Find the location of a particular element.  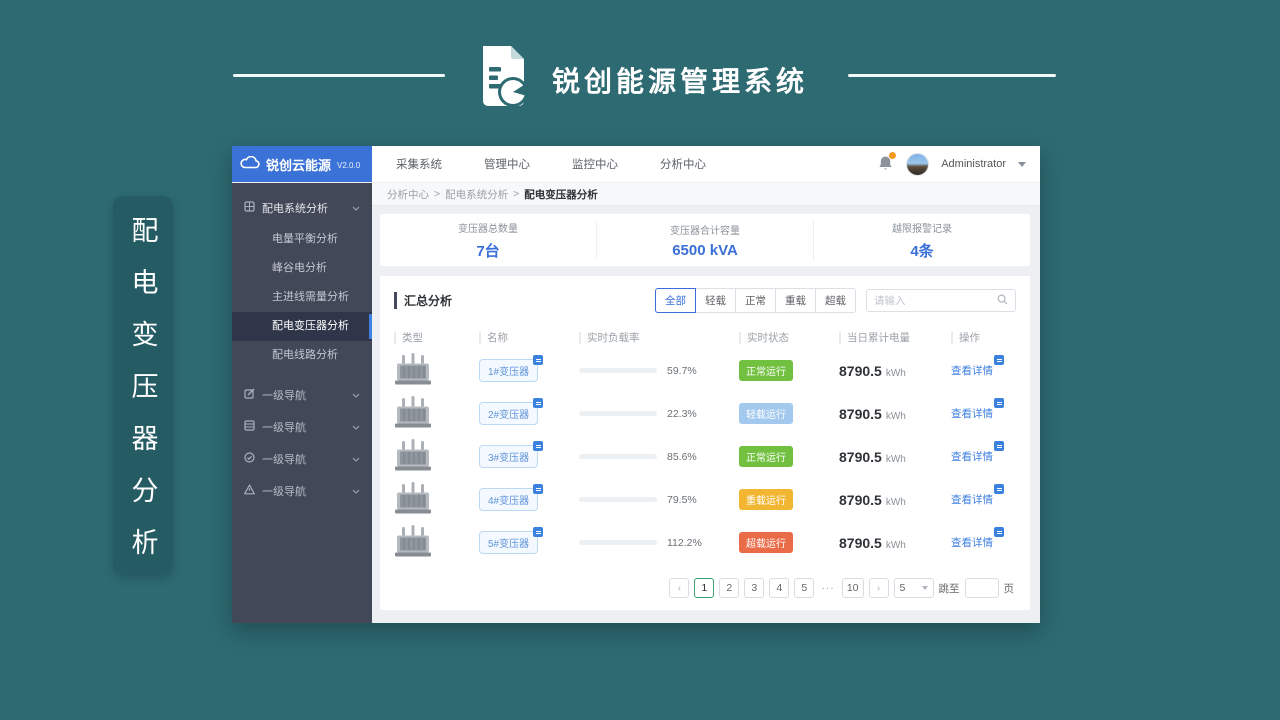

status-badge: 超载运行 is located at coordinates (766, 542).